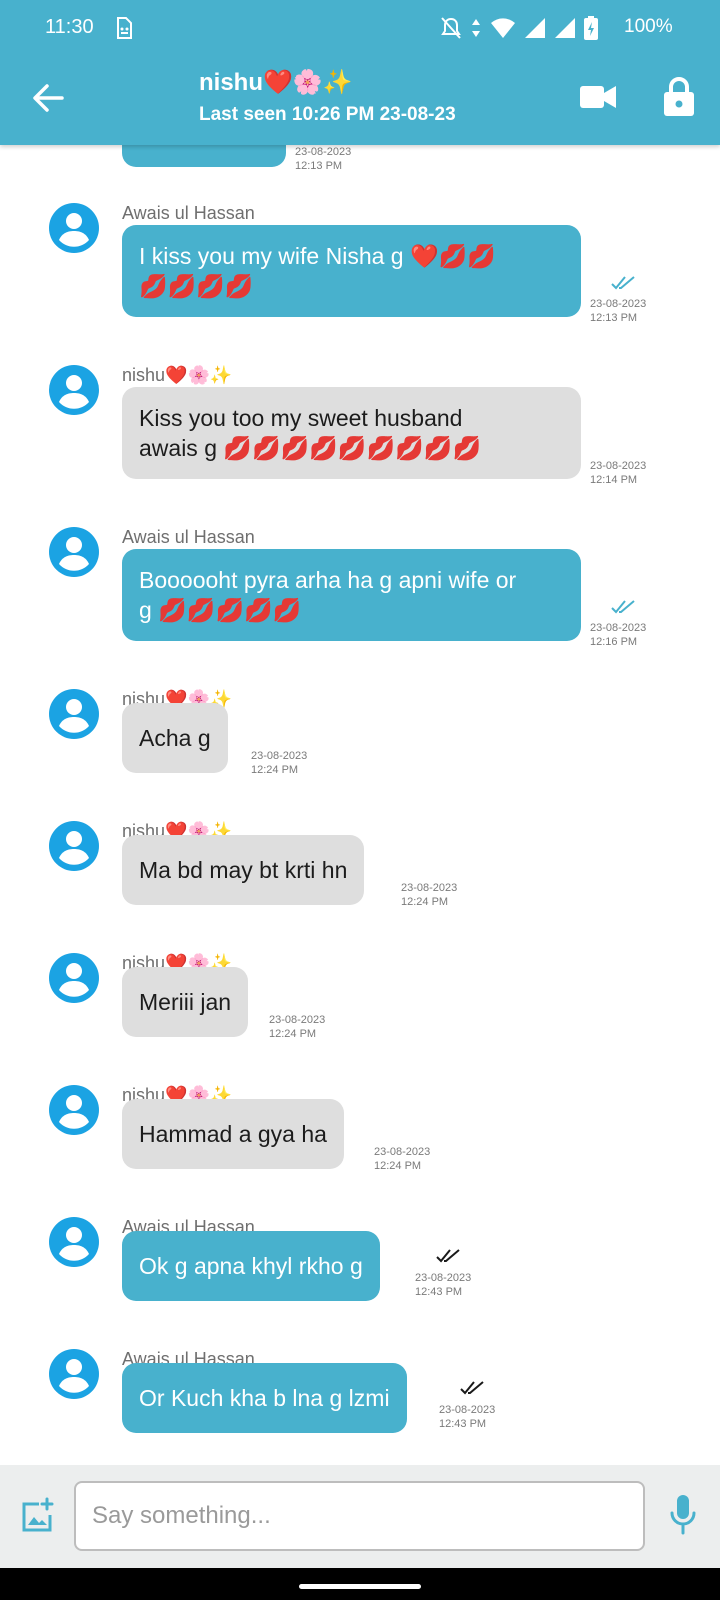  Describe the element at coordinates (185, 1002) in the screenshot. I see `message-bubble: Meriii jan` at that location.